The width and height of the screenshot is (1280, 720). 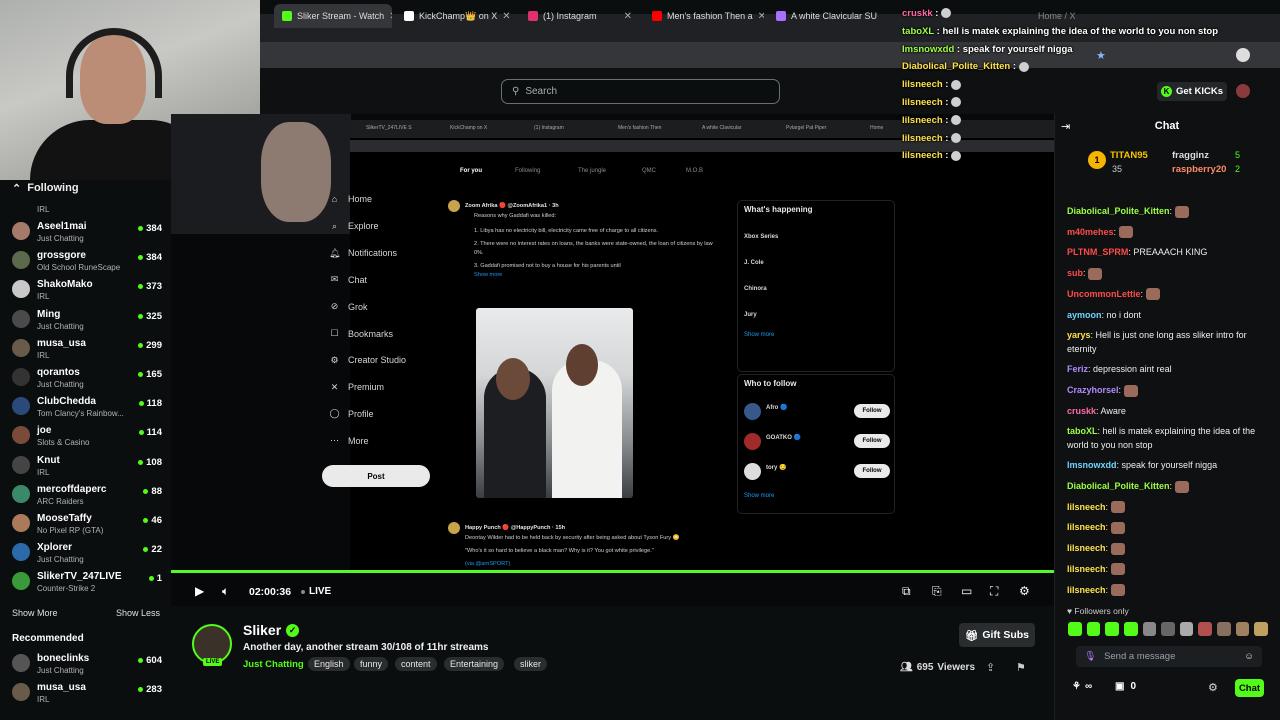 What do you see at coordinates (114, 63) in the screenshot?
I see `headphones` at bounding box center [114, 63].